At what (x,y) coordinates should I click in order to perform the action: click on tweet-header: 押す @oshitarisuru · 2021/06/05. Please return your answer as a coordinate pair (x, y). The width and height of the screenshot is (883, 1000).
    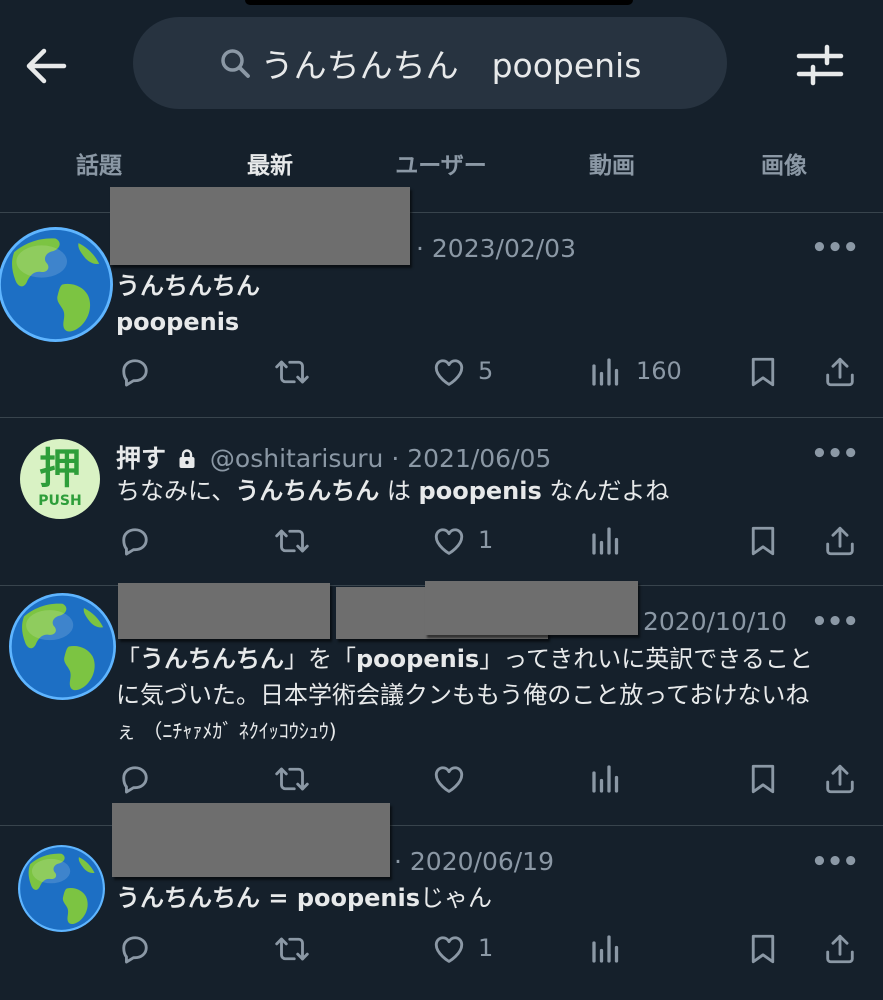
    Looking at the image, I should click on (333, 457).